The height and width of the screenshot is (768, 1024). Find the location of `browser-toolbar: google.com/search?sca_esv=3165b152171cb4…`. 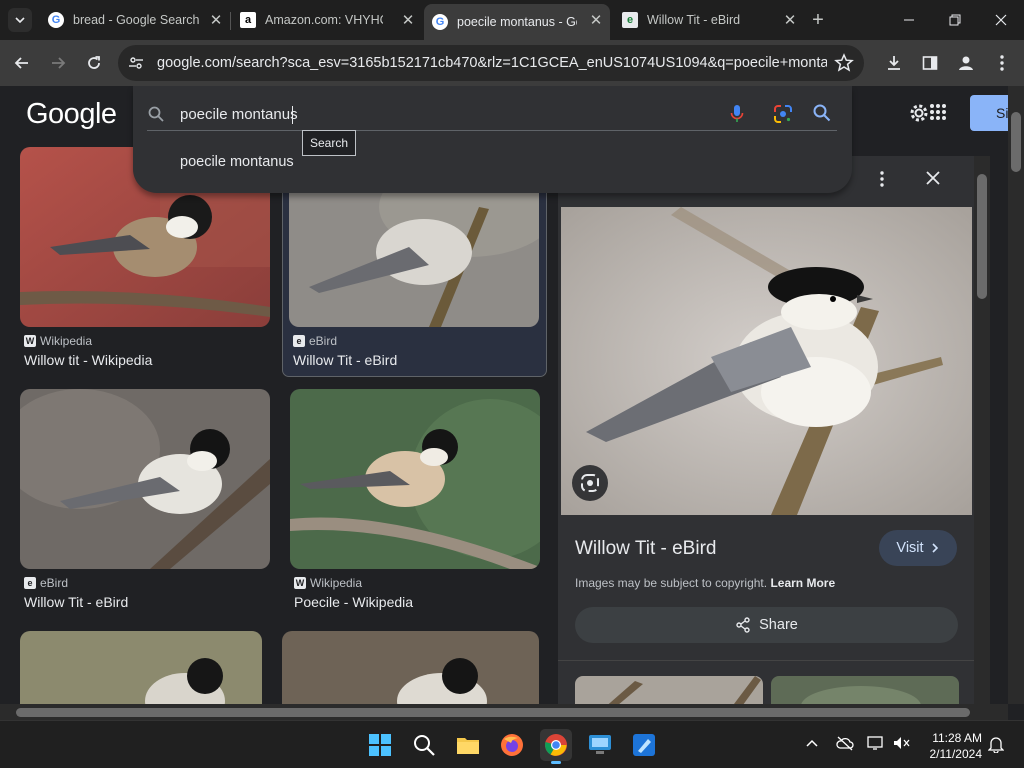

browser-toolbar: google.com/search?sca_esv=3165b152171cb4… is located at coordinates (512, 63).